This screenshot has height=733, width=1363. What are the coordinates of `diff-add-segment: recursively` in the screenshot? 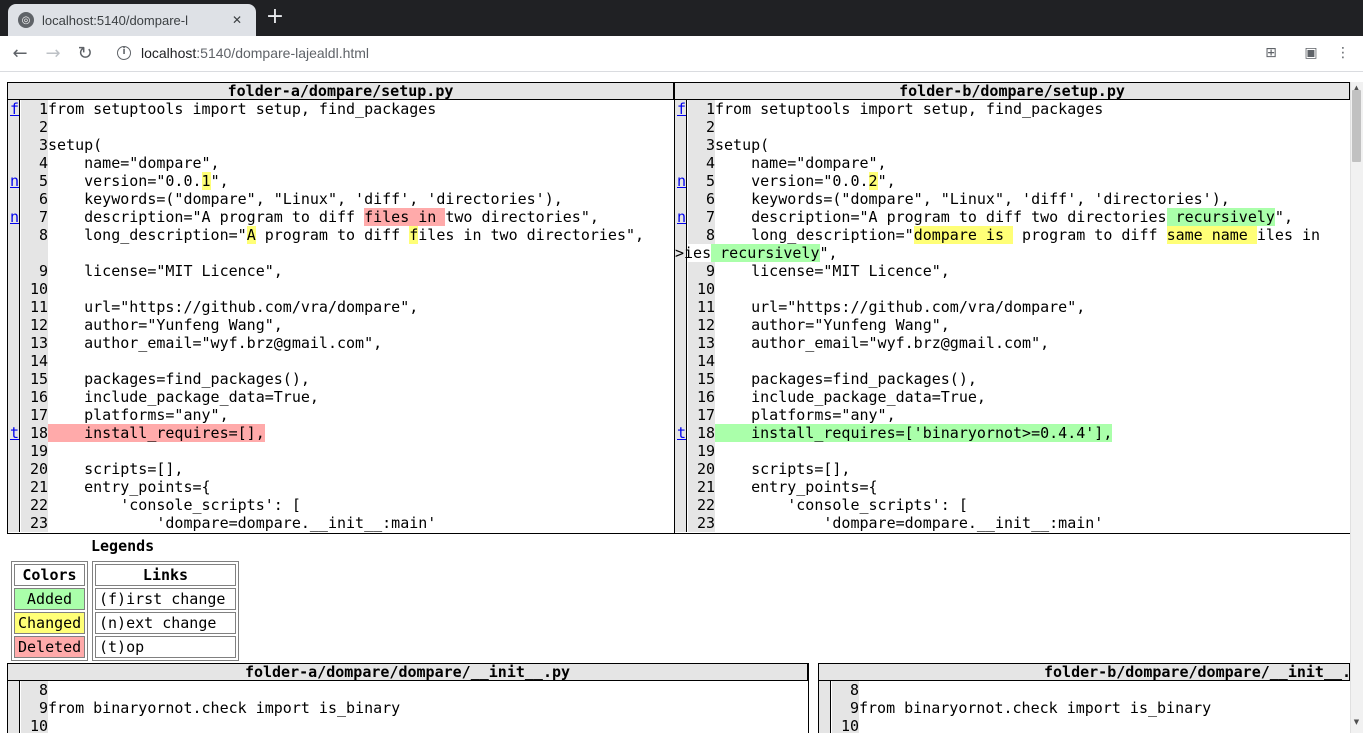 It's located at (765, 253).